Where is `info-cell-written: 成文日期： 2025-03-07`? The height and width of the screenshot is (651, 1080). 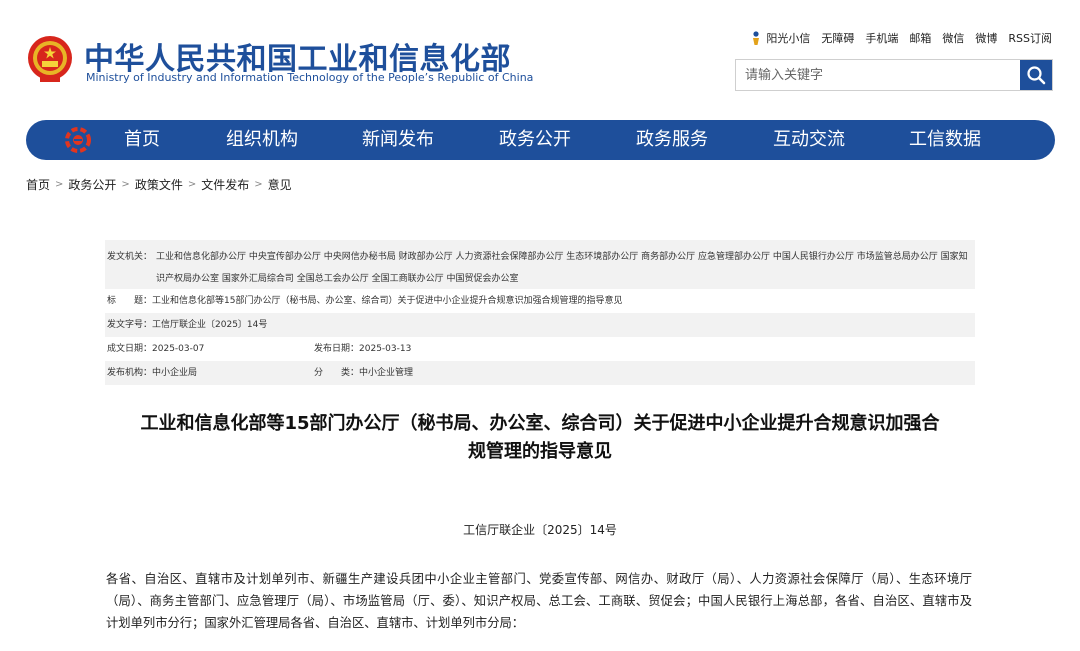
info-cell-written: 成文日期： 2025-03-07 is located at coordinates (210, 349).